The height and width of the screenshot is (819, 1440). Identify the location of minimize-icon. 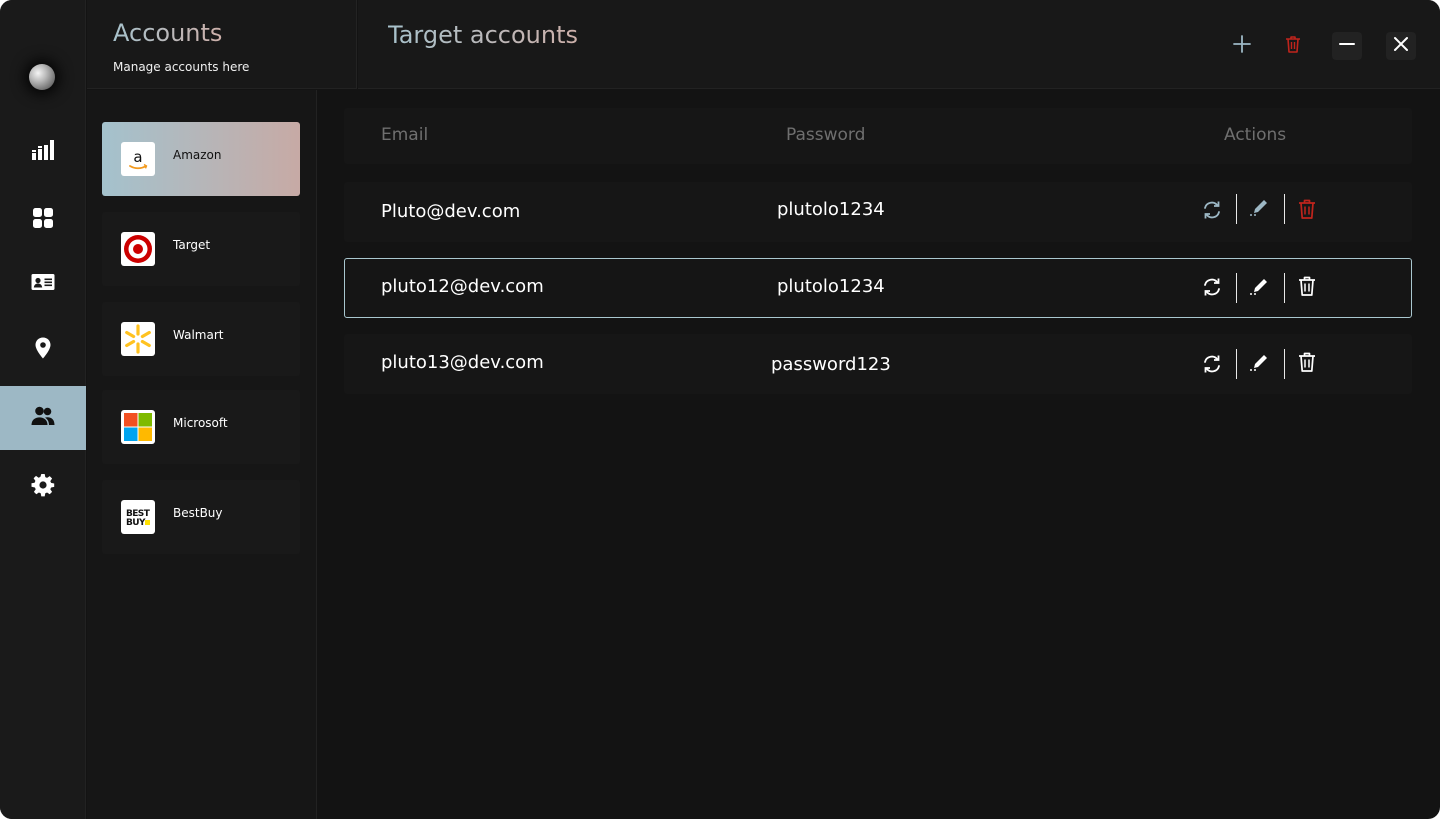
(1347, 46).